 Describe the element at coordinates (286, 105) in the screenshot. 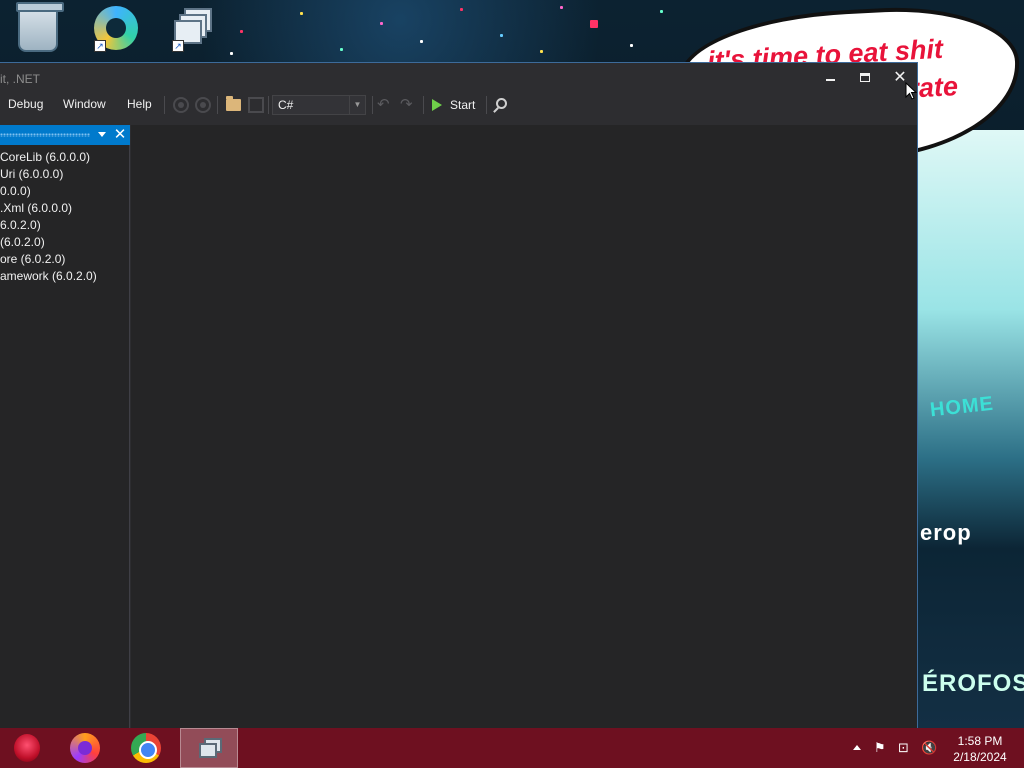

I see `language-select-value: C#` at that location.